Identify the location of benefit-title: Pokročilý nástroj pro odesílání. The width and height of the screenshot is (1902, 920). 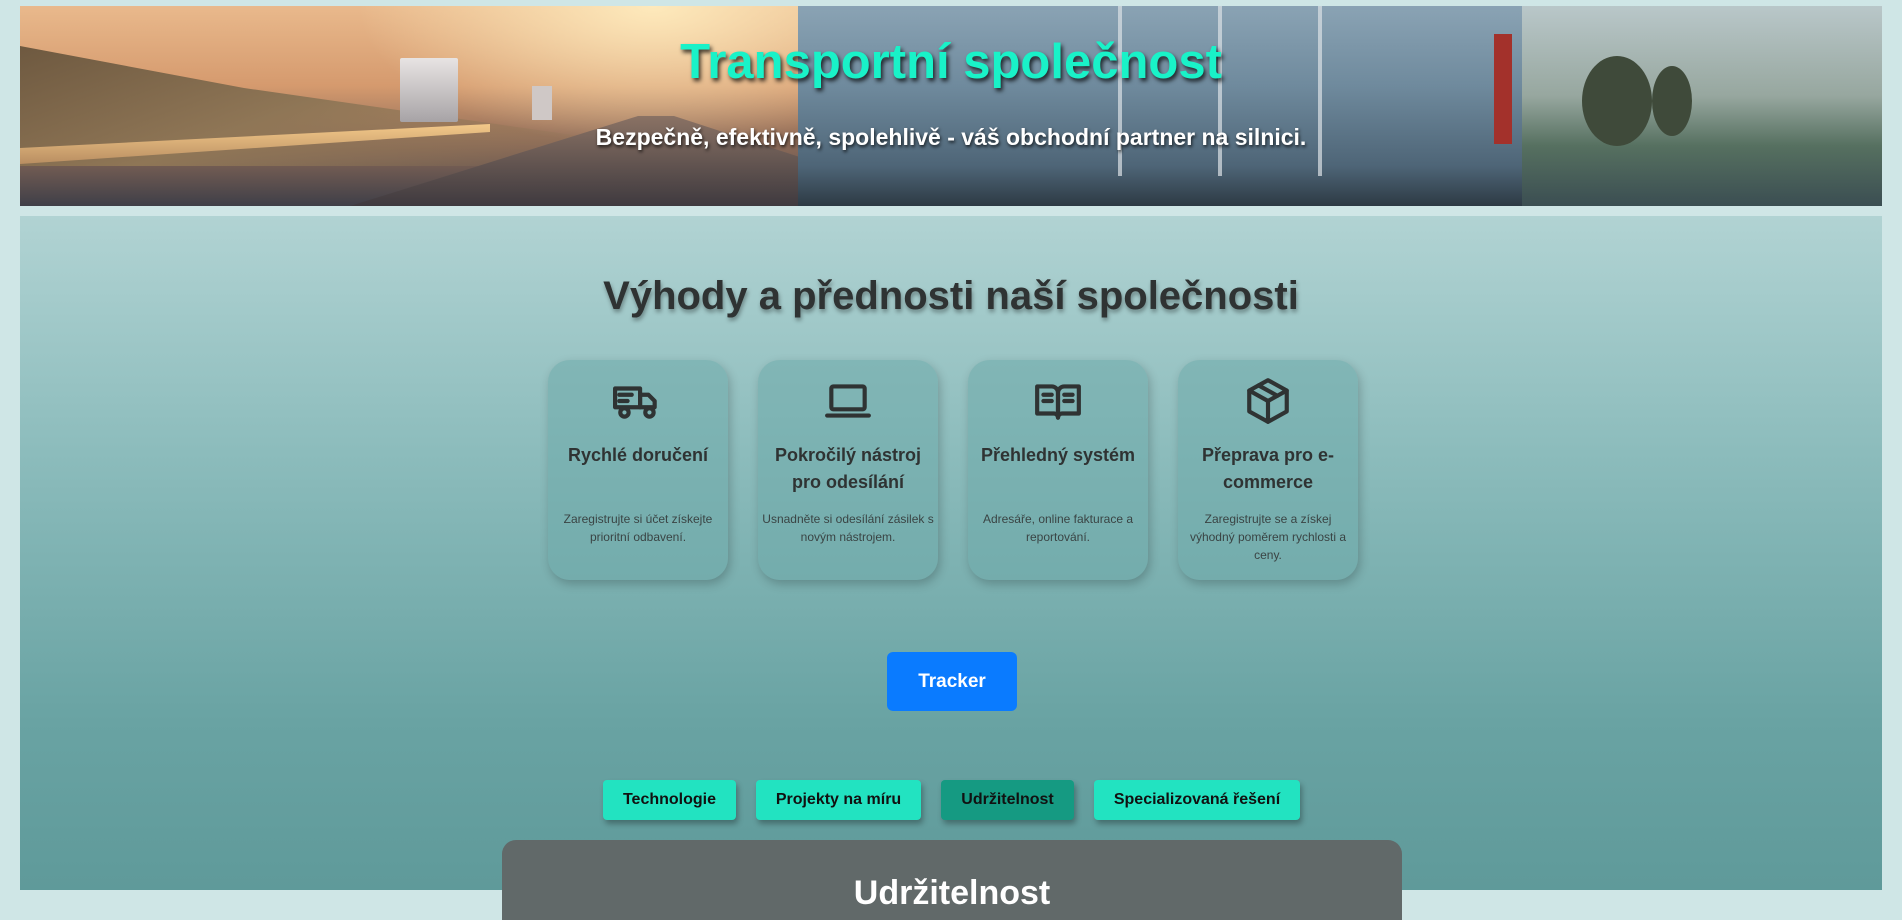
(848, 468).